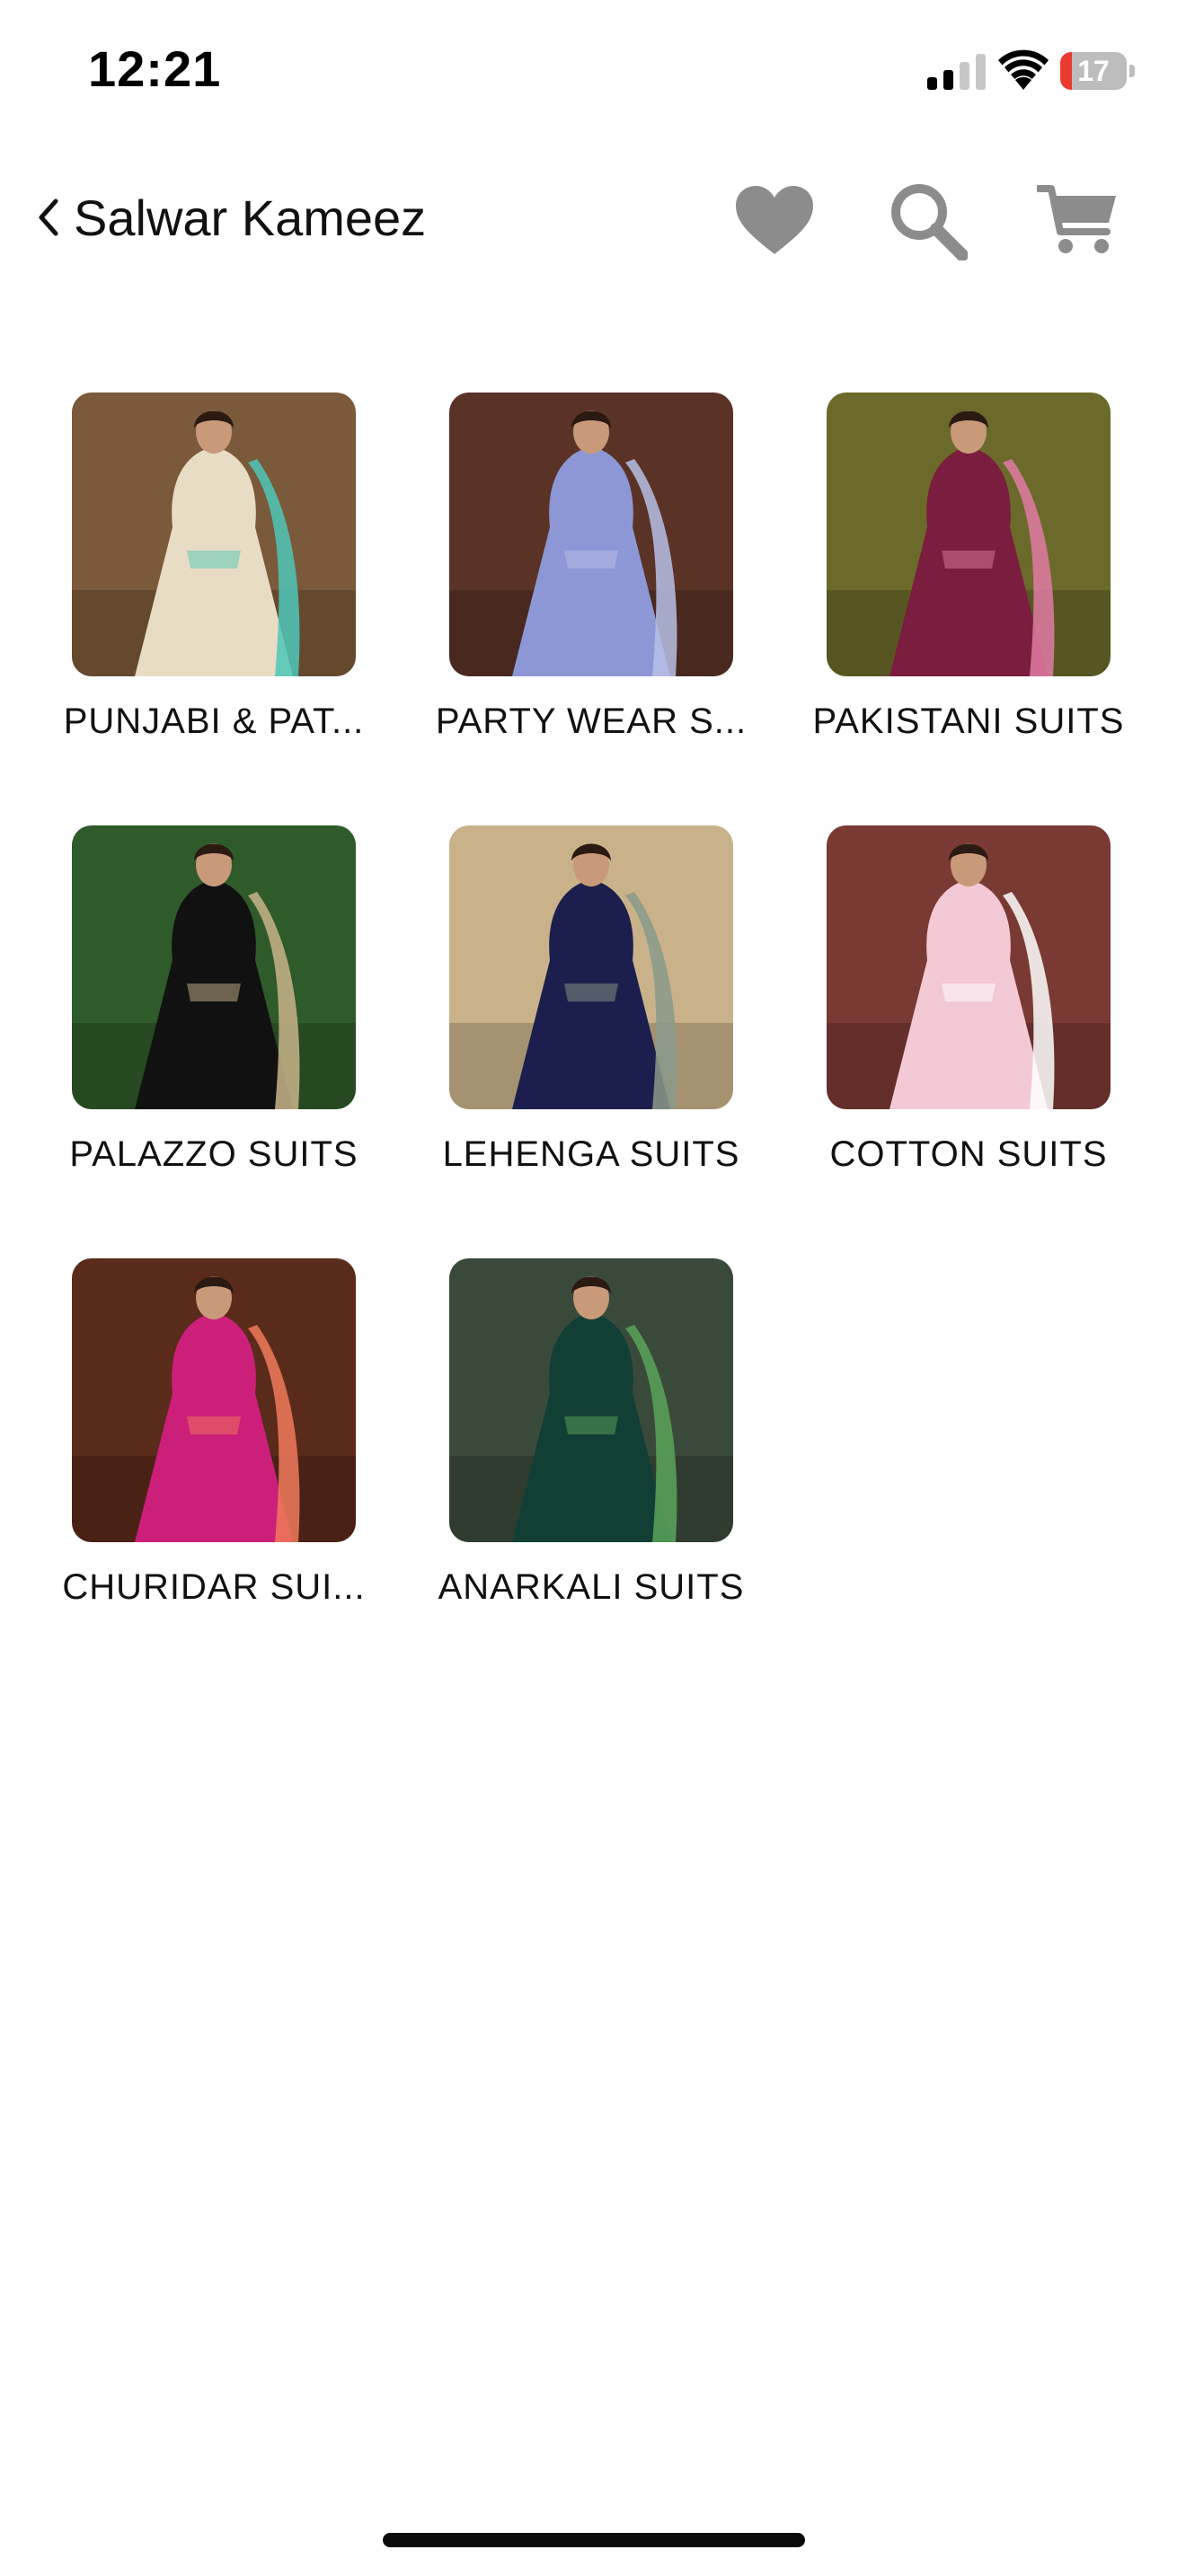  Describe the element at coordinates (213, 1154) in the screenshot. I see `category-label: PALAZZO SUITS` at that location.